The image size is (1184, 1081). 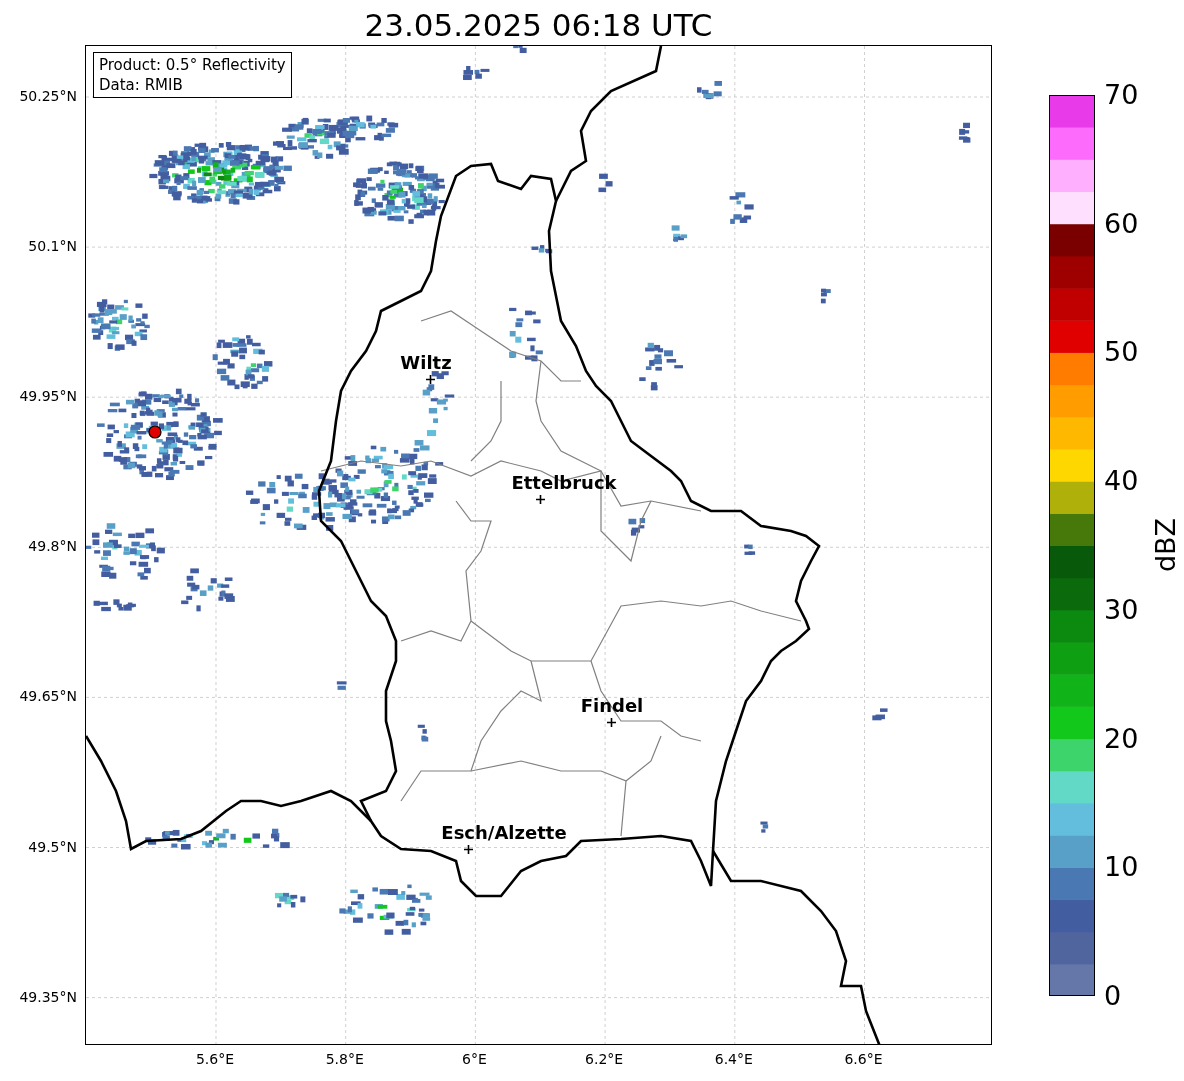 What do you see at coordinates (155, 432) in the screenshot?
I see `radar-site-icon` at bounding box center [155, 432].